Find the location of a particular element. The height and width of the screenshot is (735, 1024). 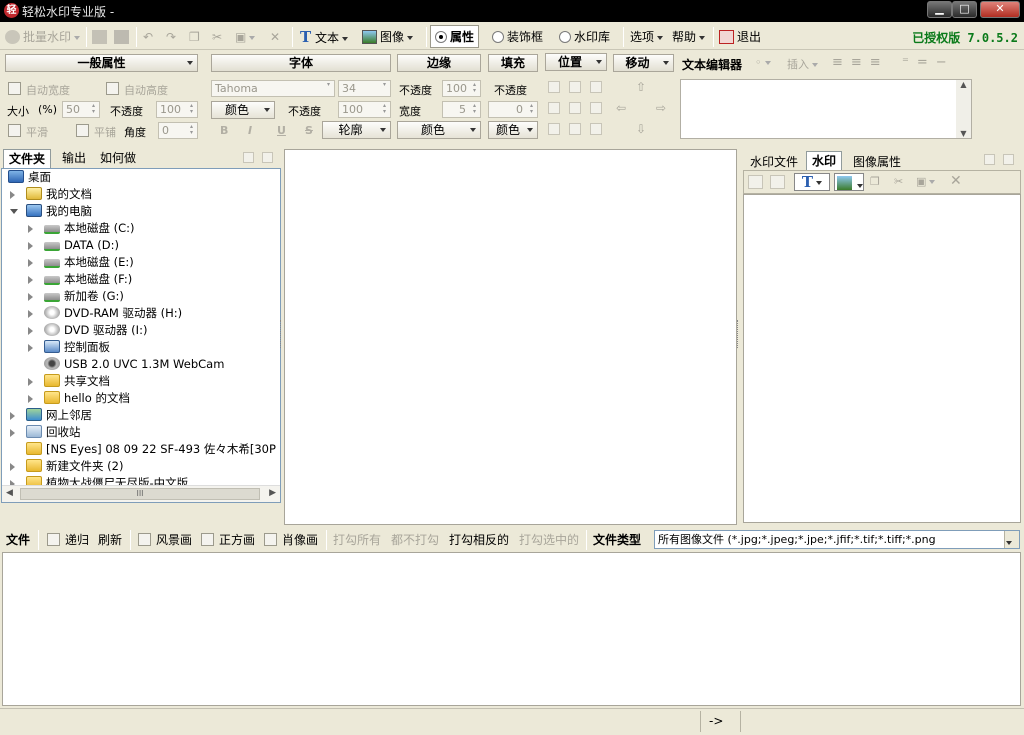

check-none-button: 都不打勾 is located at coordinates (415, 540).